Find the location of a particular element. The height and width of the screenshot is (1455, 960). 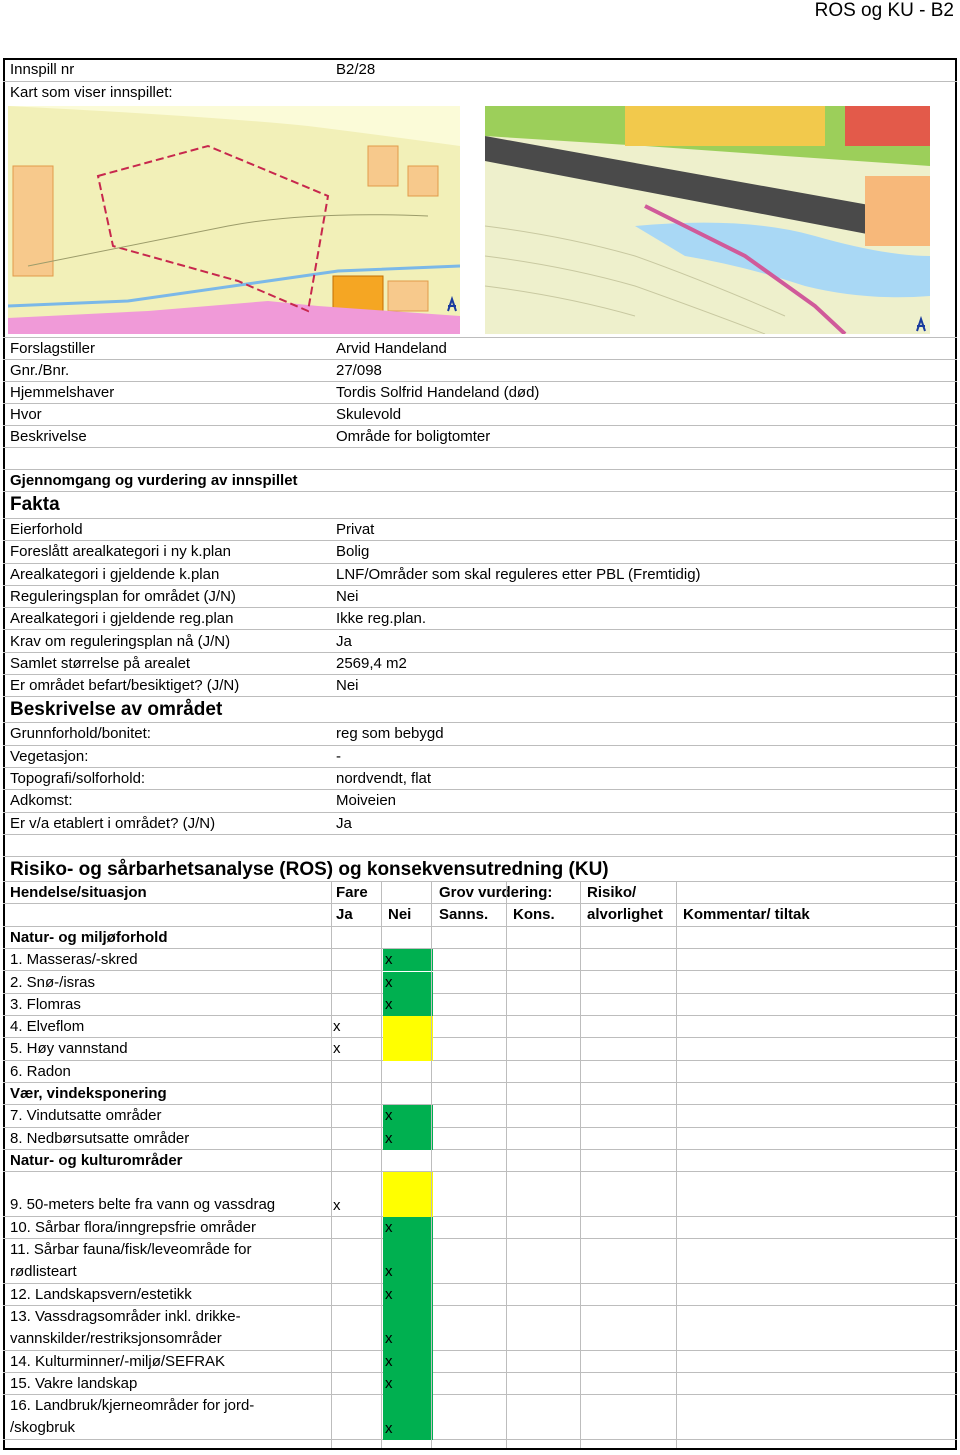

beskrivelse-value: - is located at coordinates (338, 756).